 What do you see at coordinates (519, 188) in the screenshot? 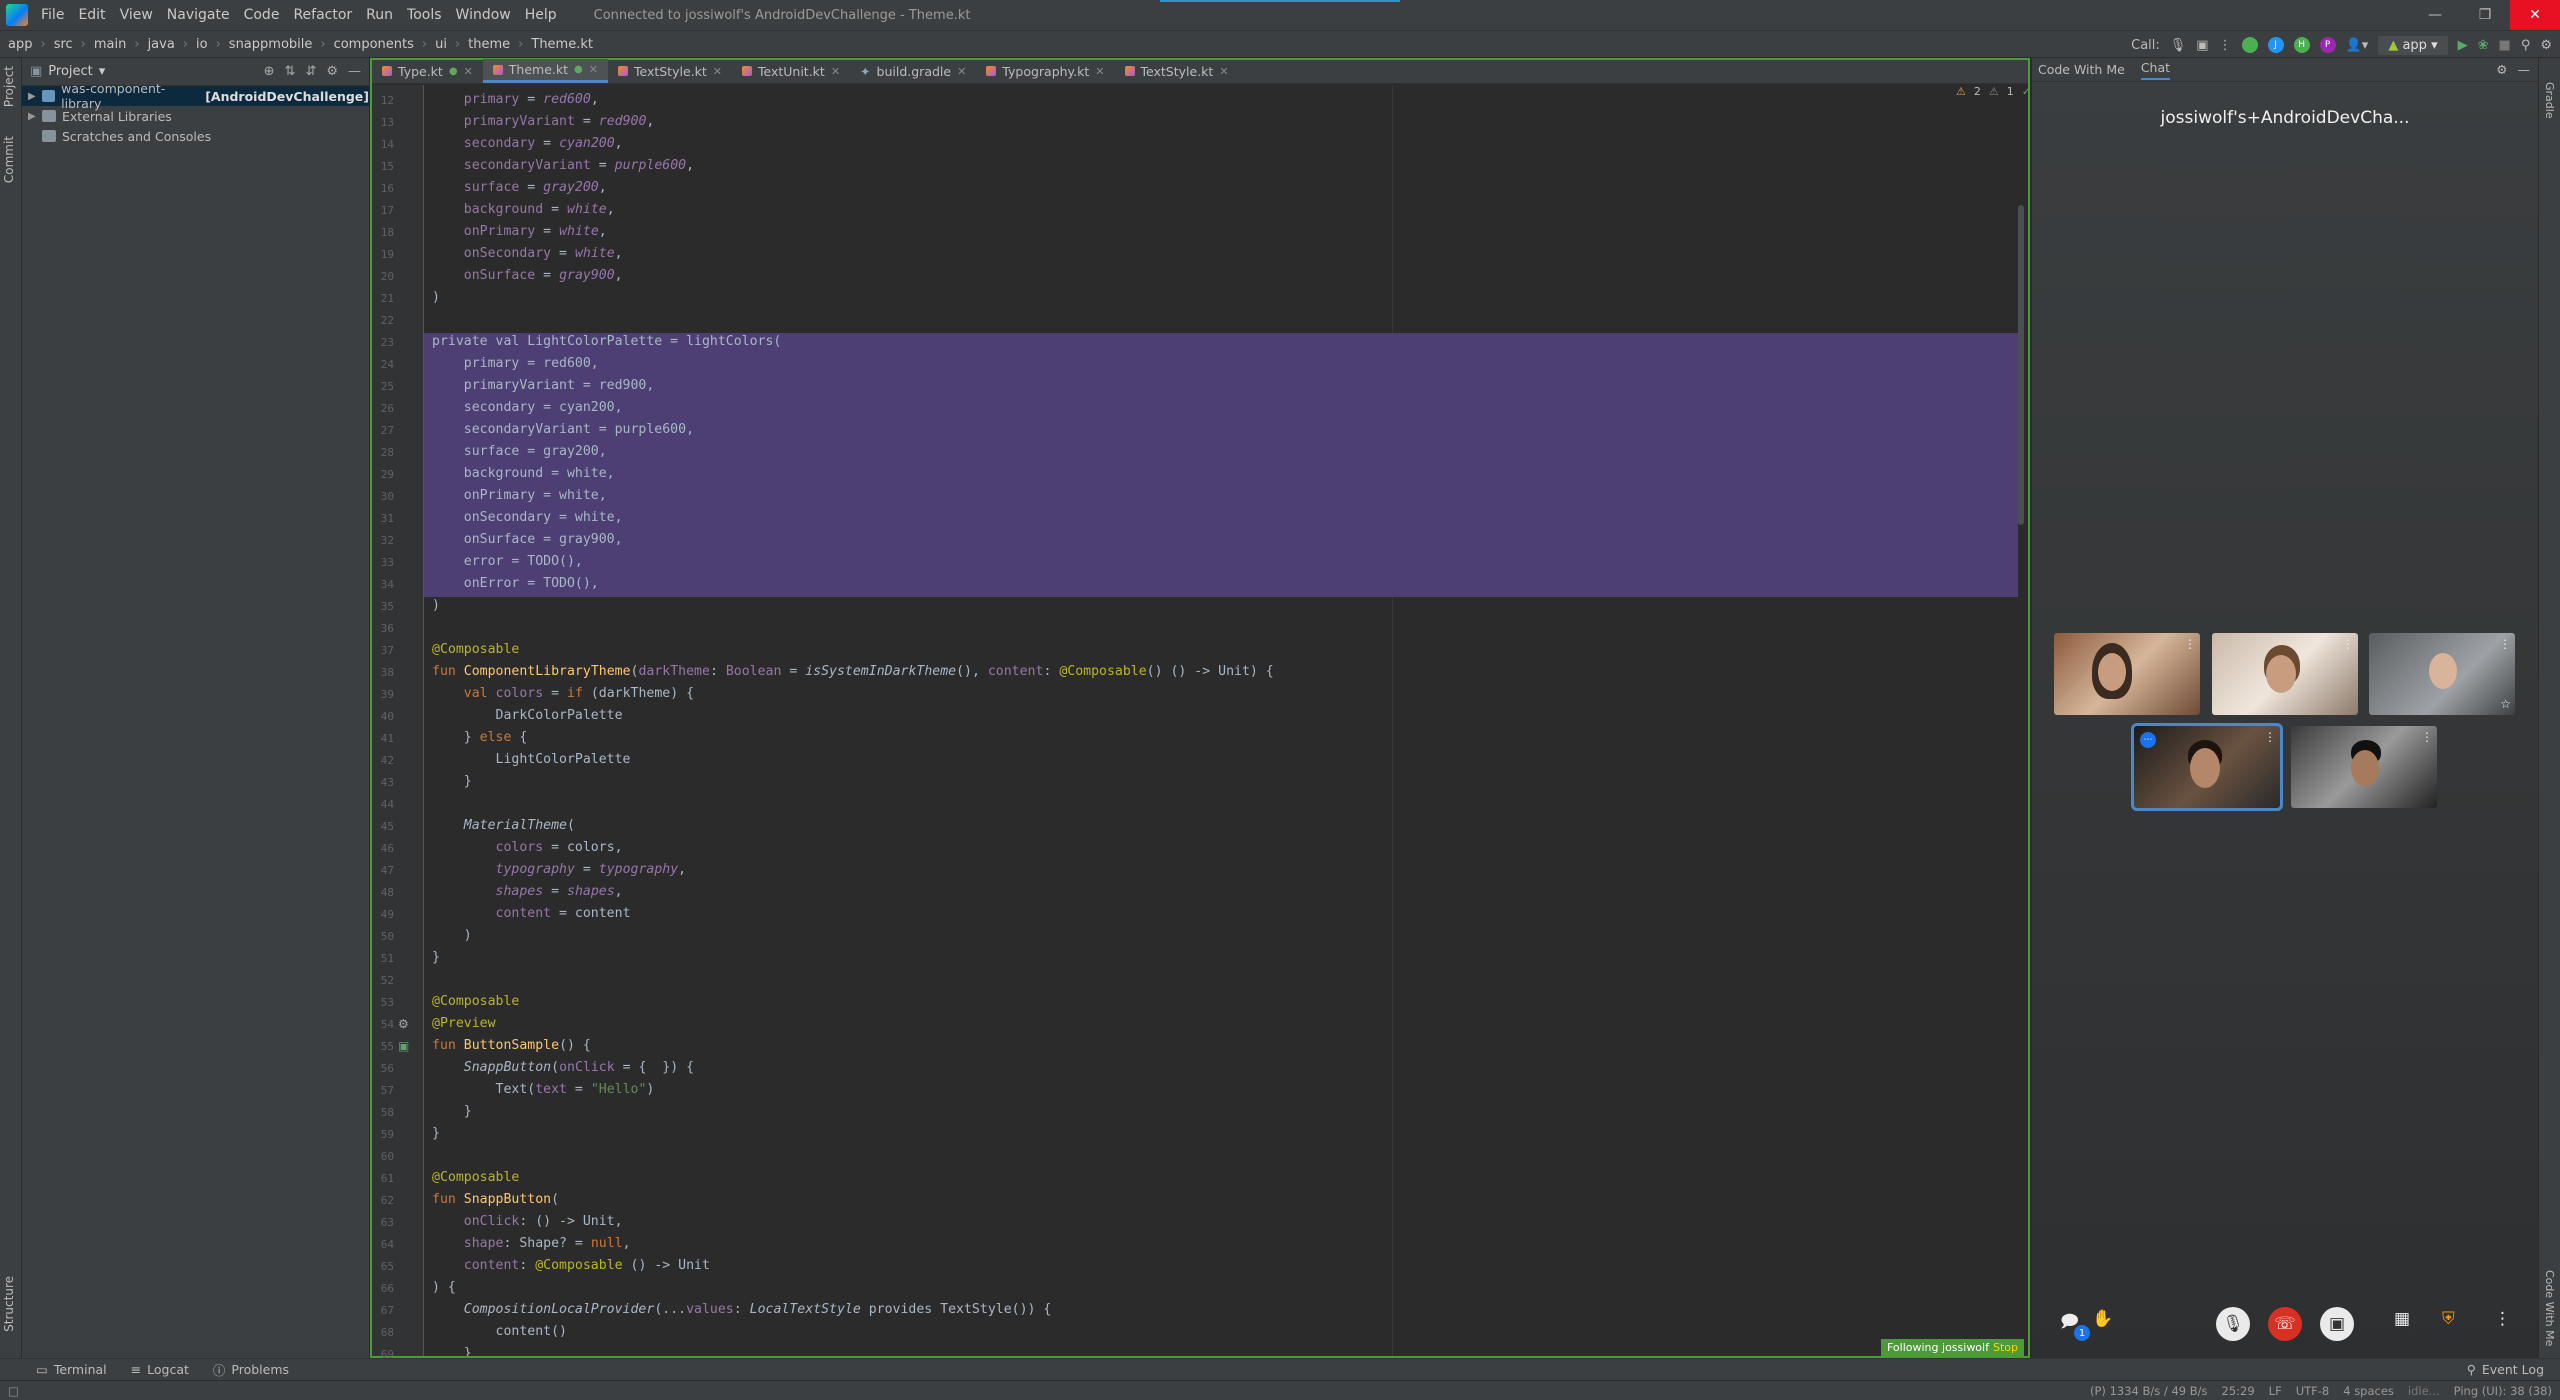
I see `code-line: surface = gray200,` at bounding box center [519, 188].